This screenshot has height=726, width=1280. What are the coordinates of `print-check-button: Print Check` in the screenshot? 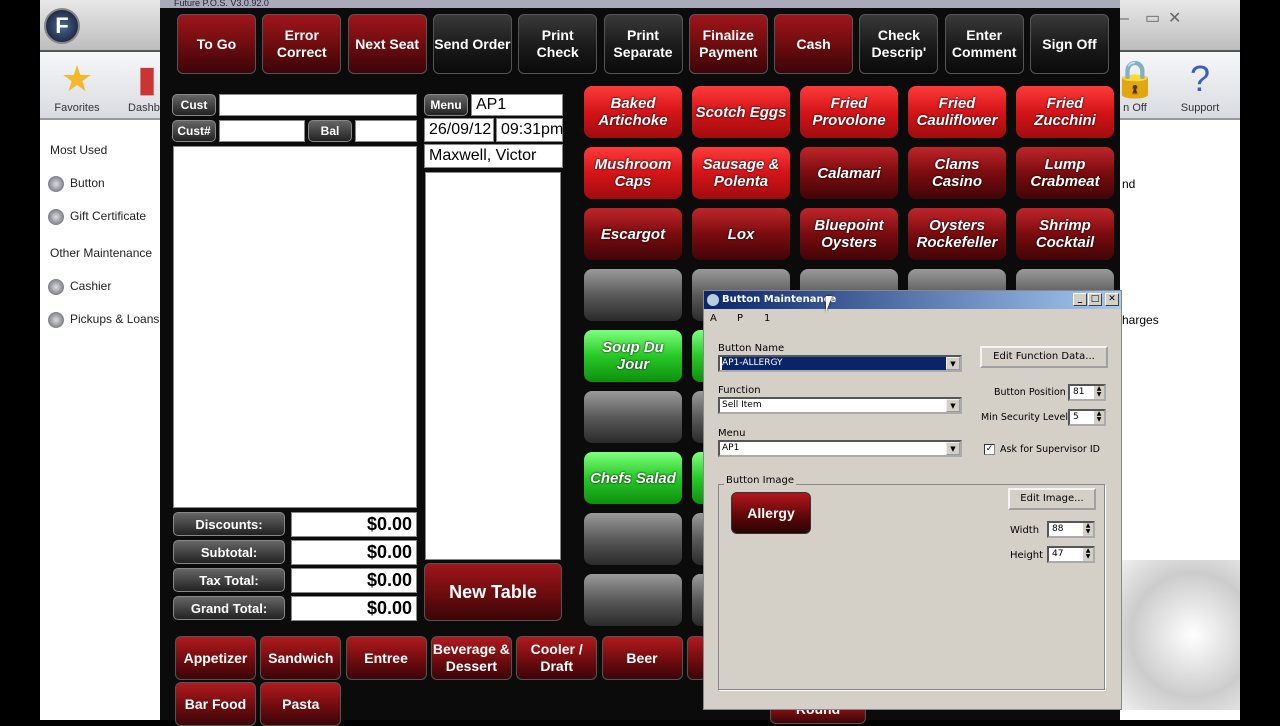 It's located at (558, 44).